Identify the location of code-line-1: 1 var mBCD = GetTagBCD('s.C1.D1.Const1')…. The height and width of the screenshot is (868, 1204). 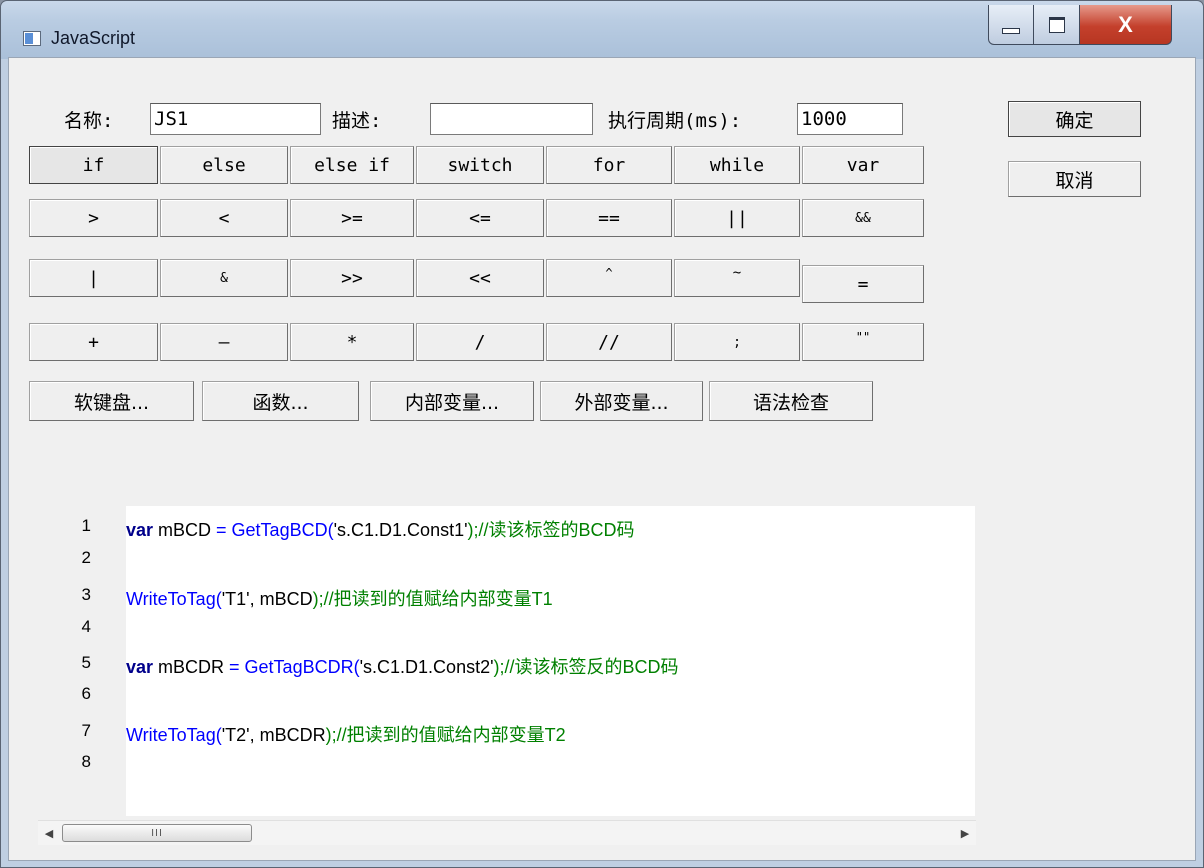
(358, 529).